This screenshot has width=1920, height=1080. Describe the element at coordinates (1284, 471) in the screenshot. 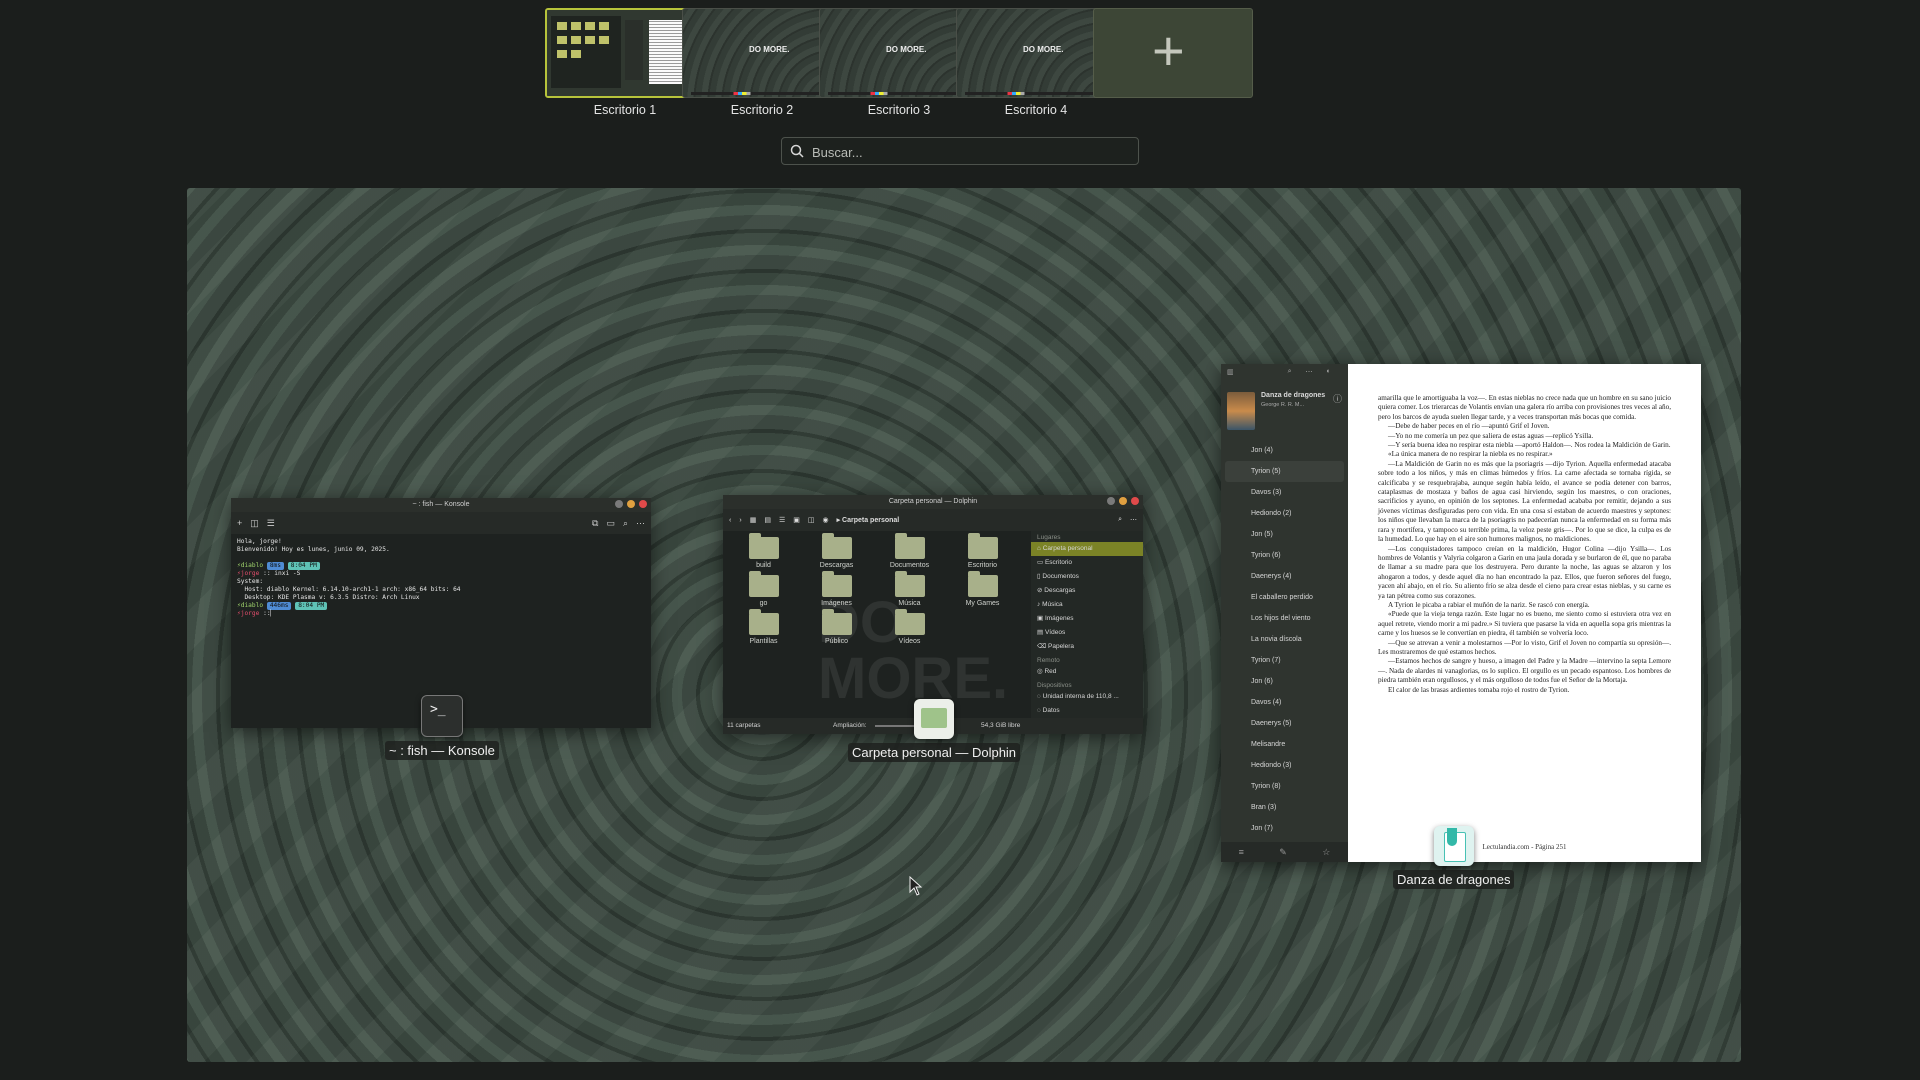

I see `toc-item: Tyrion (5)` at that location.